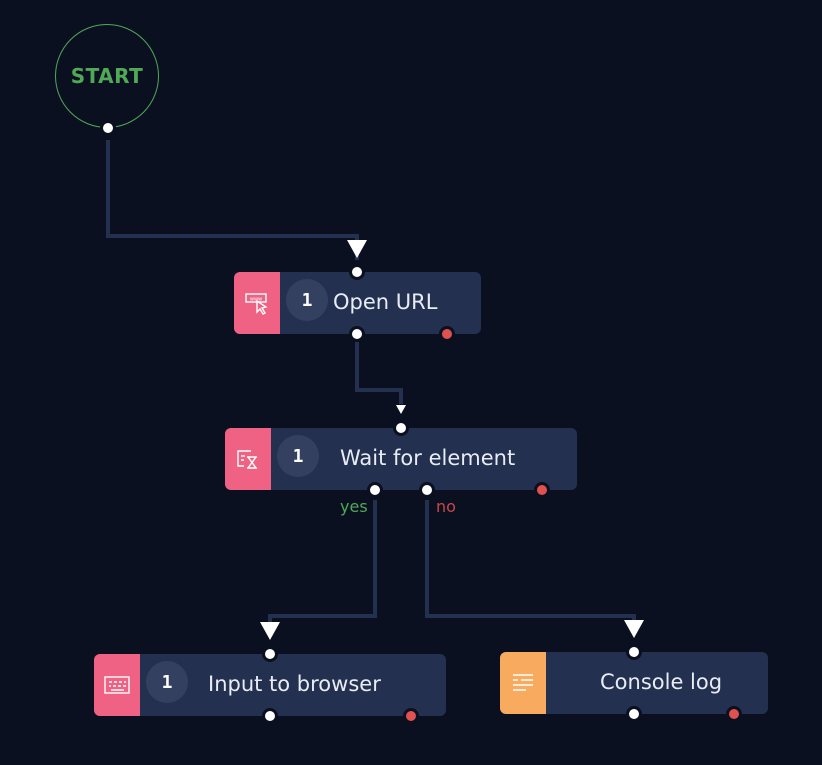 This screenshot has width=822, height=765. I want to click on input-to-browser-input-port, so click(270, 654).